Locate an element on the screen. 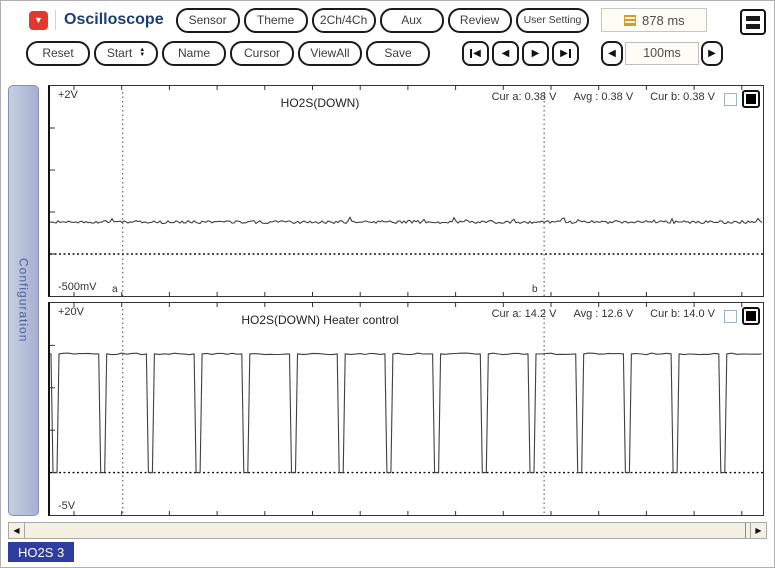 This screenshot has width=775, height=568. y-axis-top-label: +2V is located at coordinates (68, 95).